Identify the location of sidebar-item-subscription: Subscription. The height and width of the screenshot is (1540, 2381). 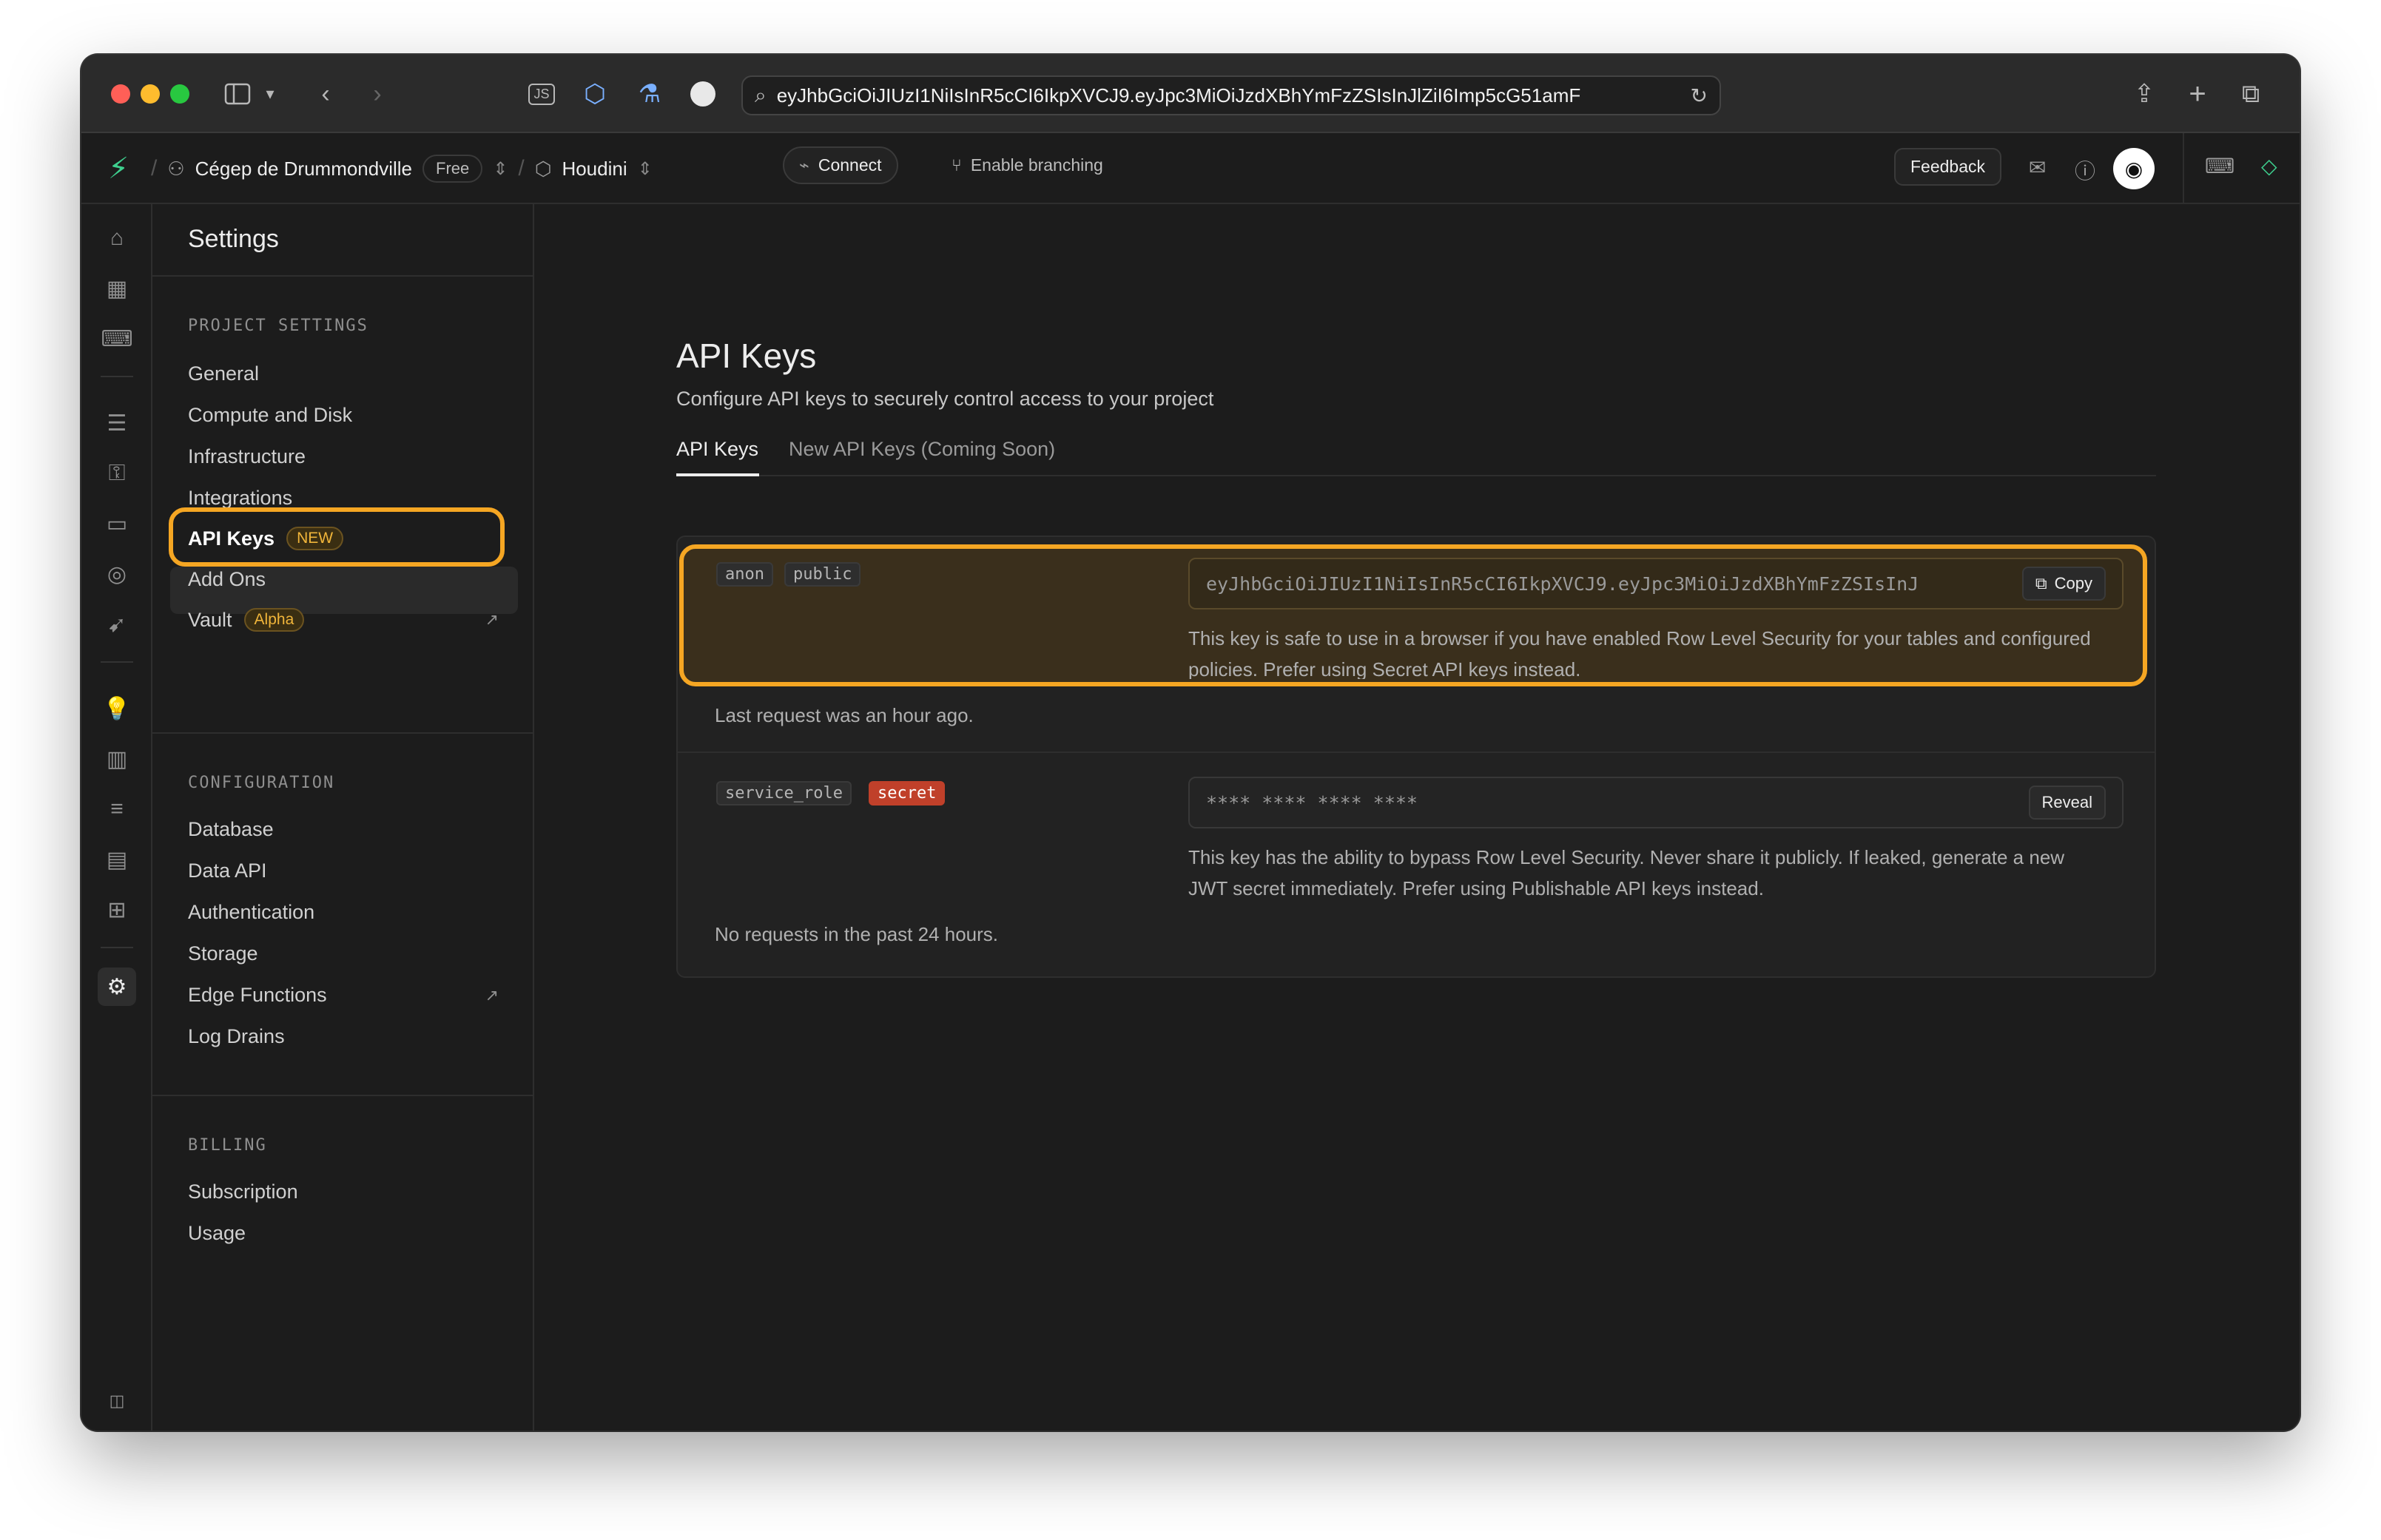
(343, 1192).